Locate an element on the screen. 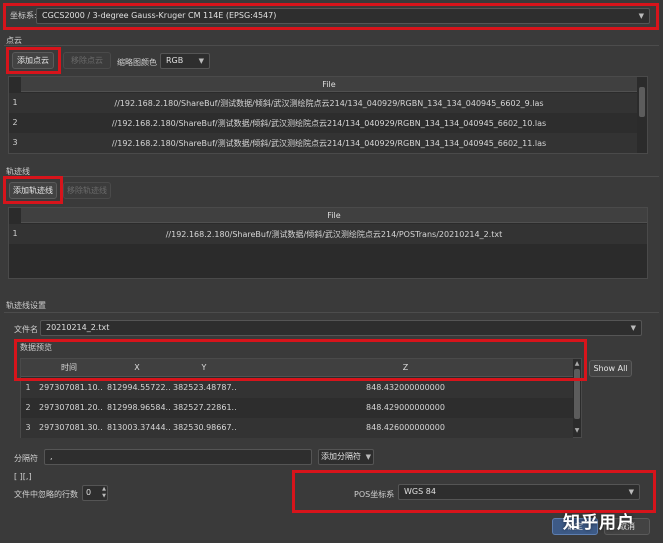  pointcloud-file-header: File is located at coordinates (329, 84).